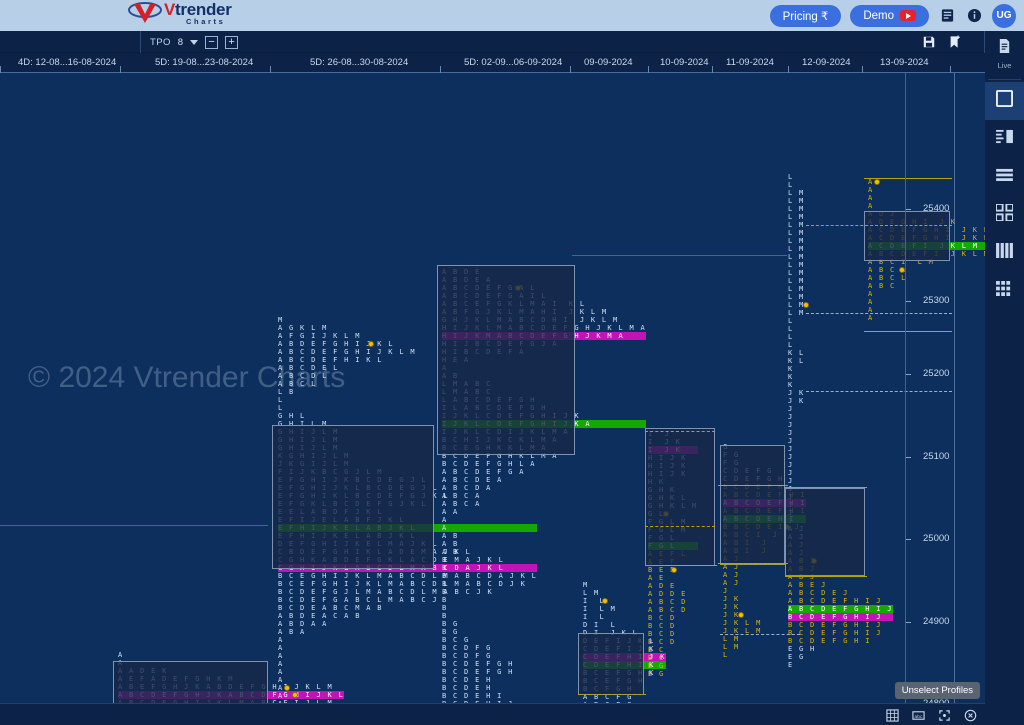 The height and width of the screenshot is (725, 1024). I want to click on tpo-row: A D D E, so click(667, 594).